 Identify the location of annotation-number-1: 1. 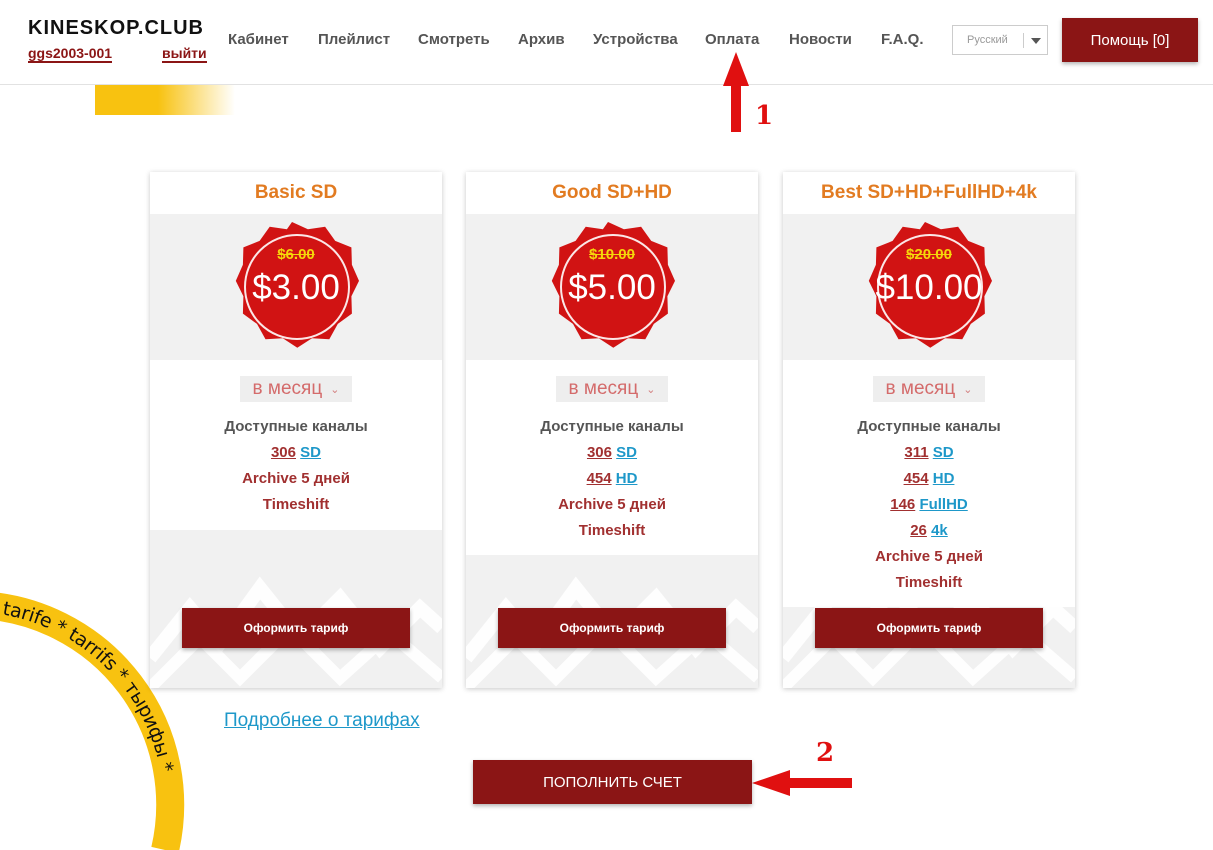
(764, 116).